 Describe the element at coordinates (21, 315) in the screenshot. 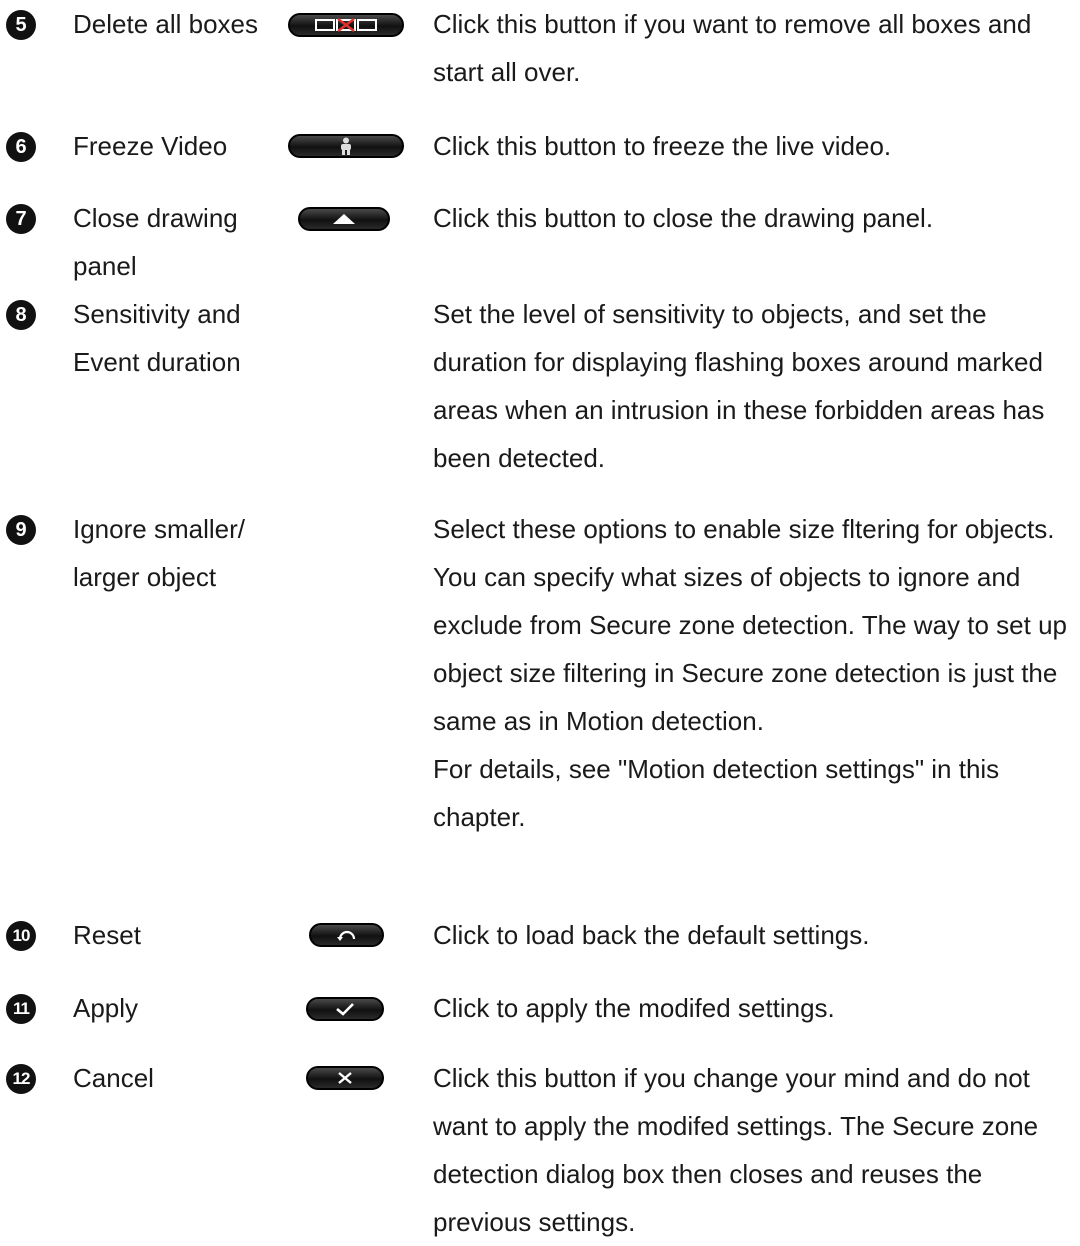

I see `number-badge: 8` at that location.